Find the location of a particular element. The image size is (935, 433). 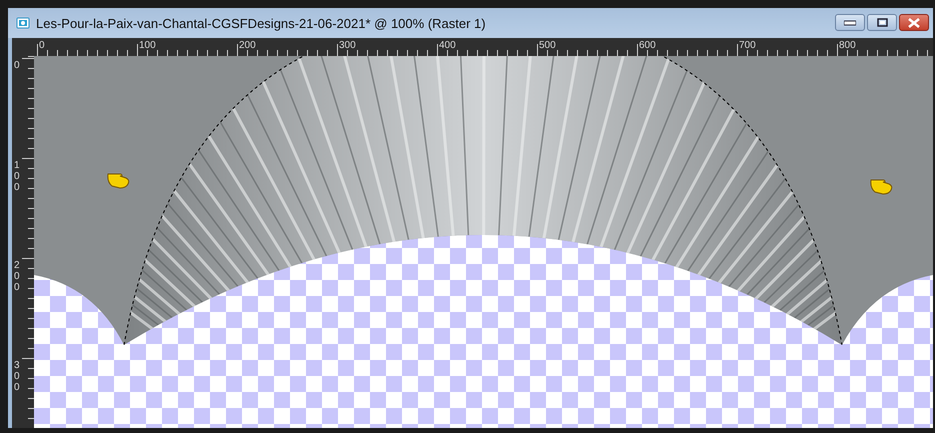

maximize-button is located at coordinates (882, 22).